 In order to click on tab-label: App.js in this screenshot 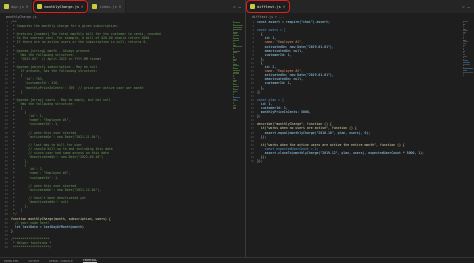, I will do `click(17, 6)`.